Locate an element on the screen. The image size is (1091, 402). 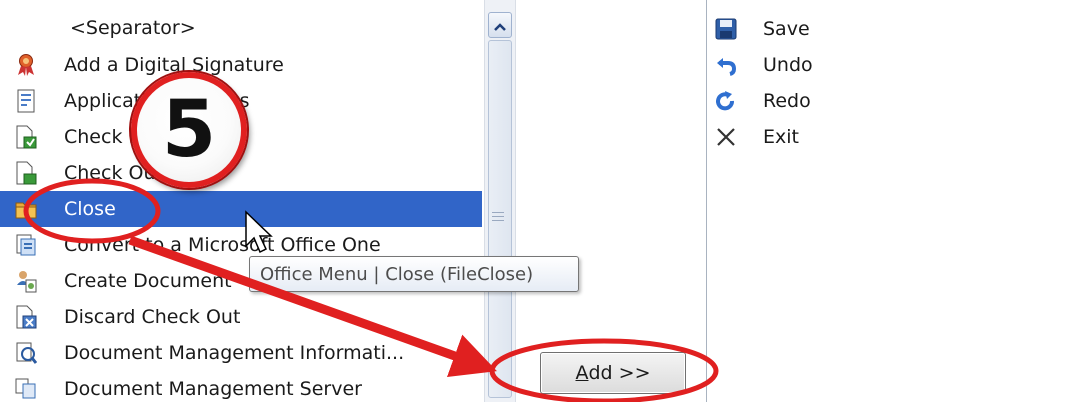
toolbar-item-undo: Undo is located at coordinates (760, 65).